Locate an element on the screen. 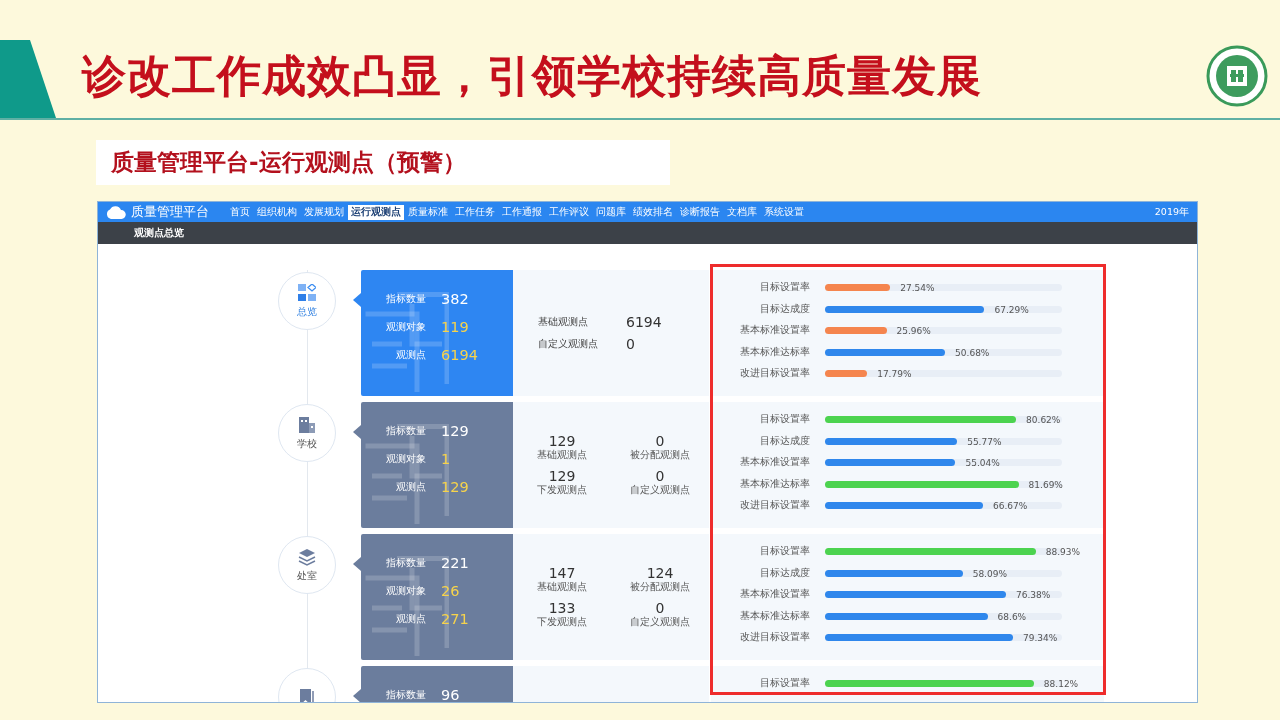 The image size is (1280, 720). stat-value: 96 is located at coordinates (450, 694).